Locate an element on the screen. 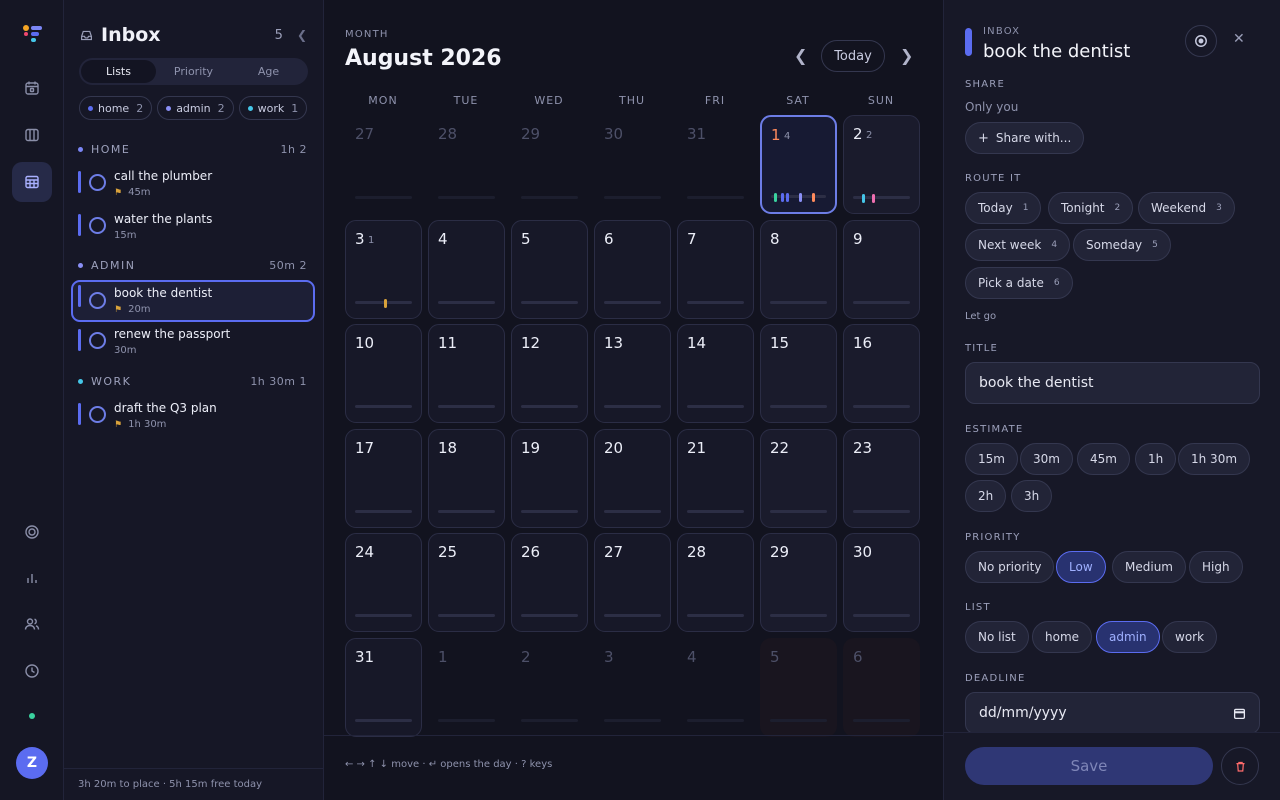 This screenshot has height=800, width=1280. estimate-2h: 2h is located at coordinates (986, 496).